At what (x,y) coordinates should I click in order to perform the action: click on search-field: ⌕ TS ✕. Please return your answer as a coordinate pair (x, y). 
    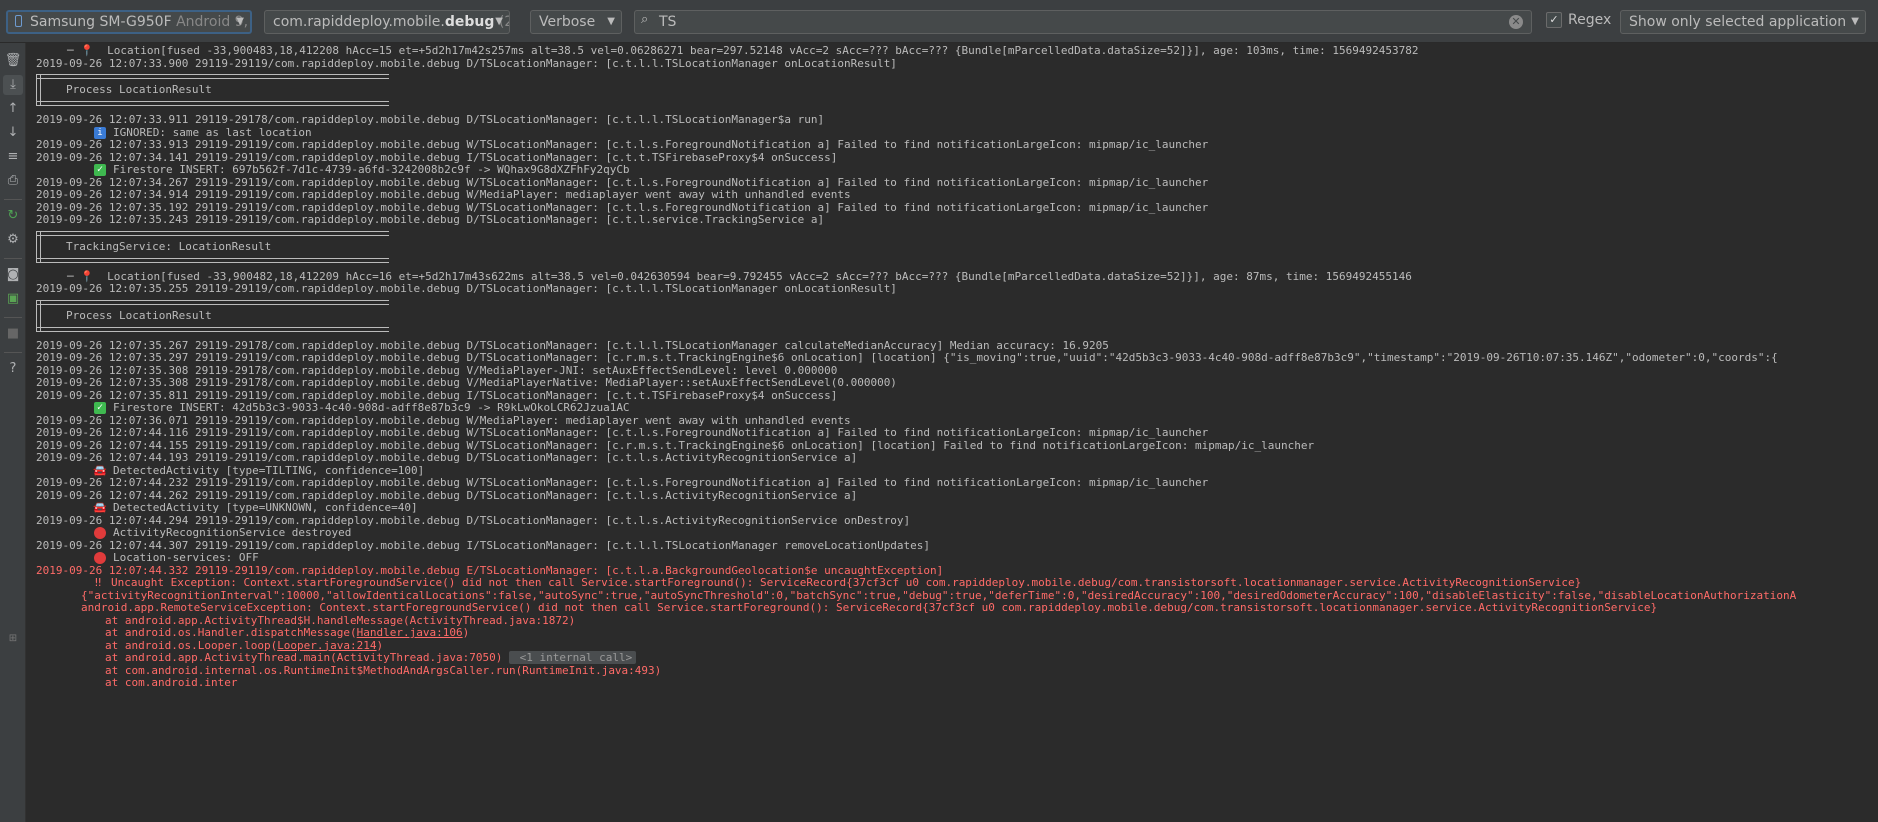
    Looking at the image, I should click on (1083, 22).